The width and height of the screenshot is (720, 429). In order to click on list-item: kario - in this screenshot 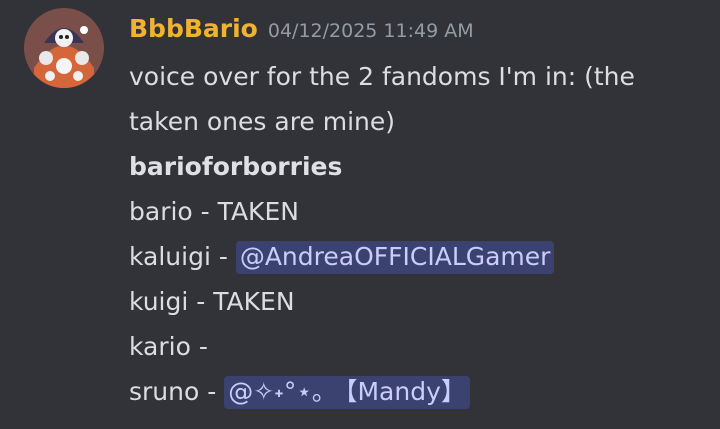, I will do `click(168, 346)`.